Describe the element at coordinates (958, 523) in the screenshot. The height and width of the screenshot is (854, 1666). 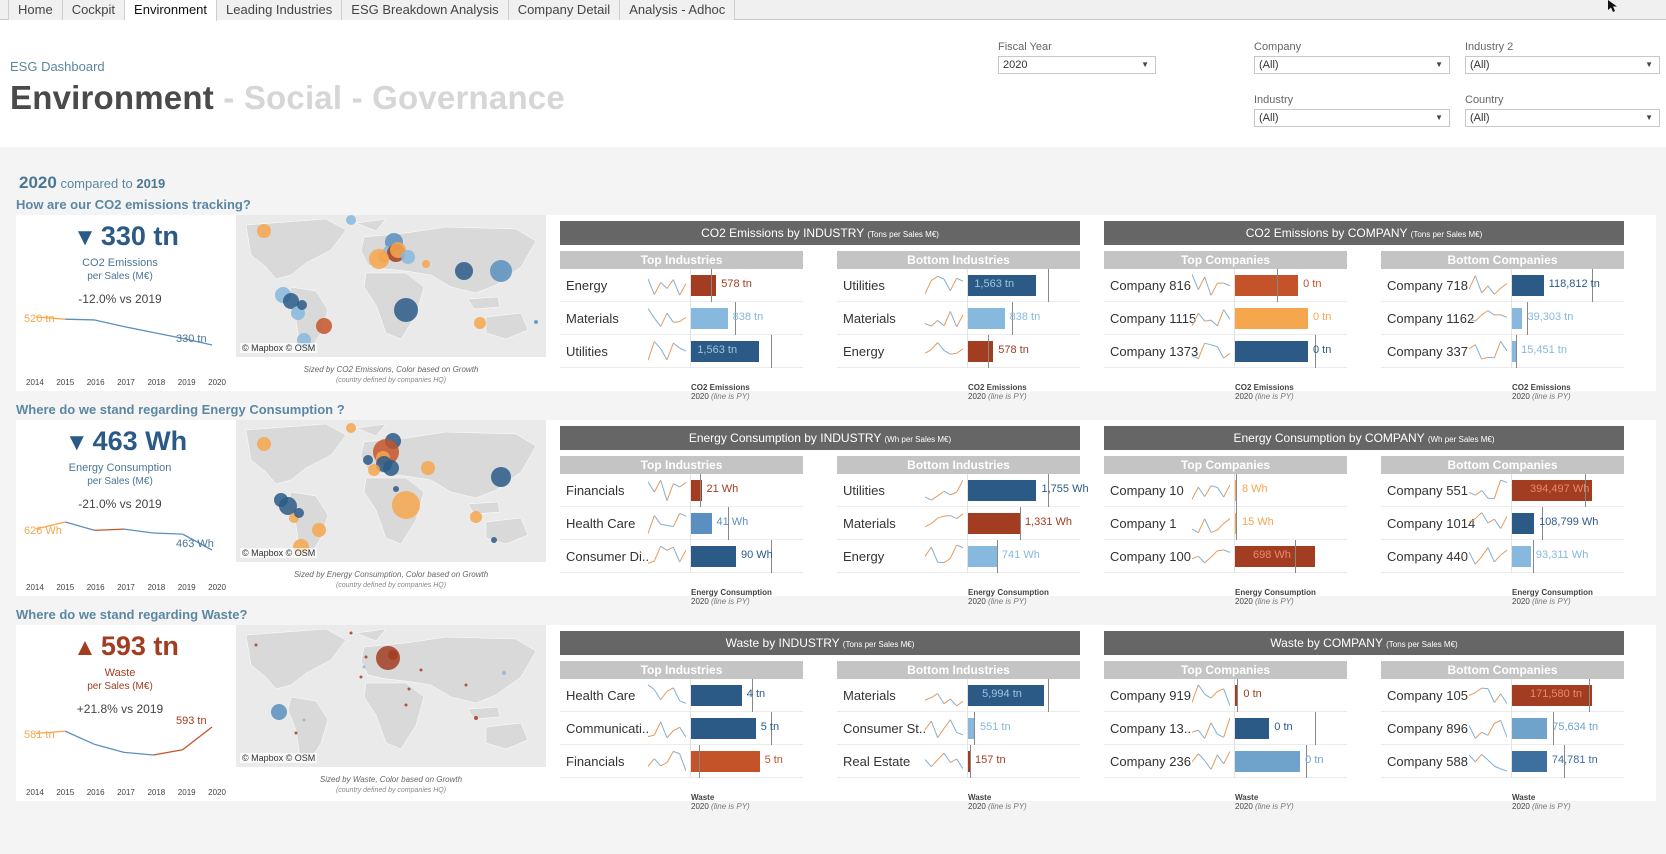
I see `ranking-row: Materials 1,331 Wh` at that location.